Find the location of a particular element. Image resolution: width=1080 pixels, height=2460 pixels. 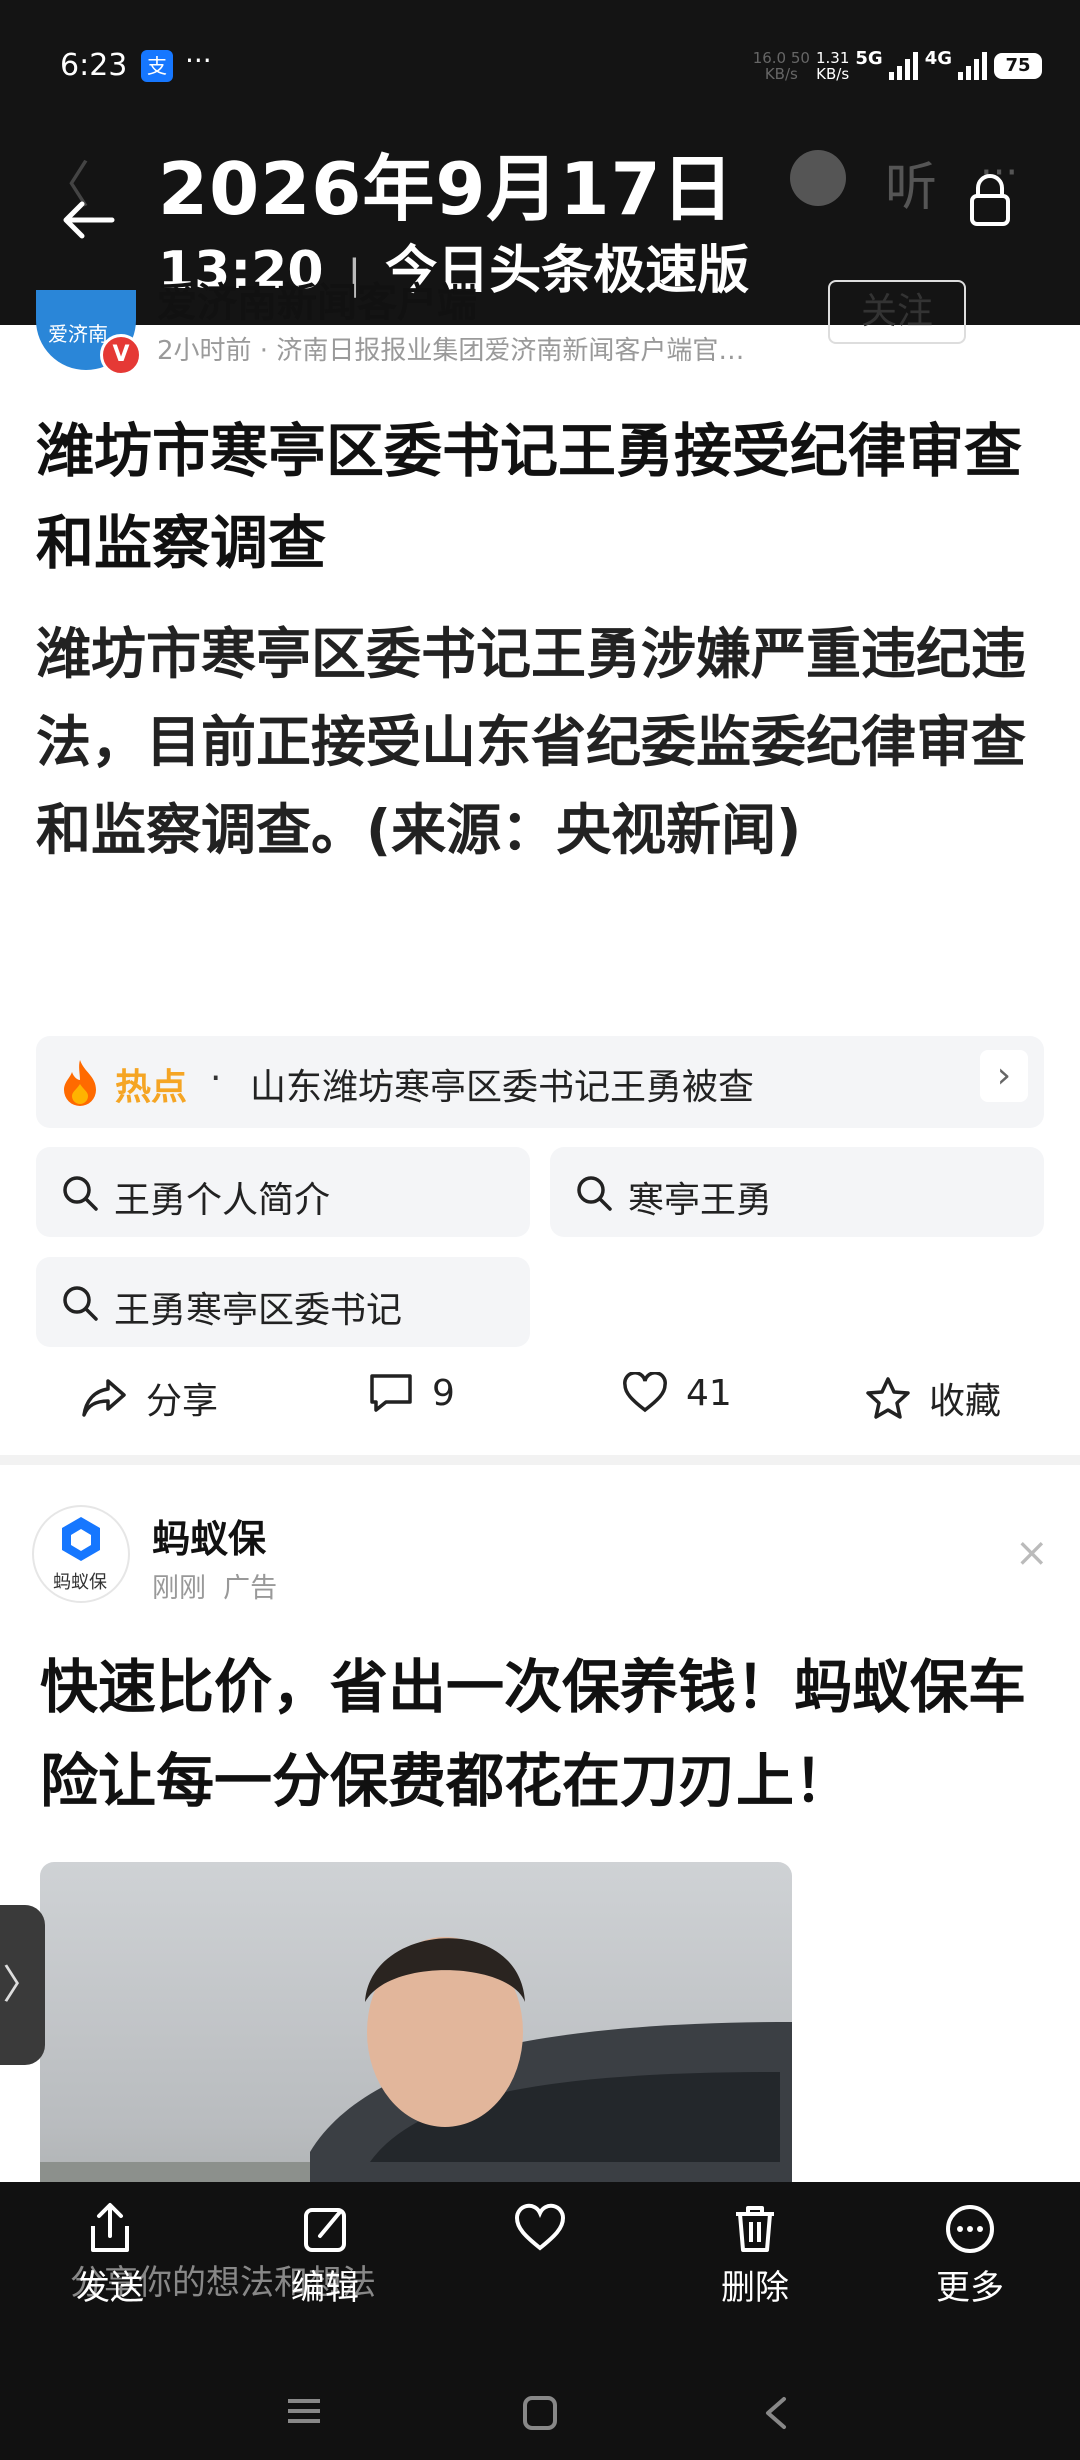

ad-advertiser-name: 蚂蚁保 is located at coordinates (209, 1535).